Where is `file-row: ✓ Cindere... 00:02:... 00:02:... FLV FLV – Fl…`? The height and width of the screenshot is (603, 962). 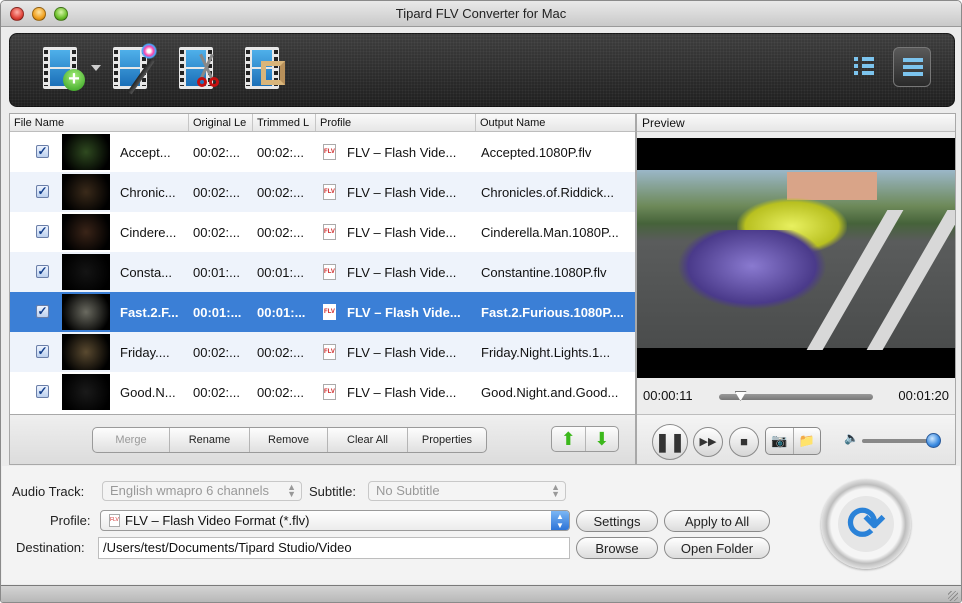
file-row: ✓ Cindere... 00:02:... 00:02:... FLV FLV – Fl… is located at coordinates (322, 232).